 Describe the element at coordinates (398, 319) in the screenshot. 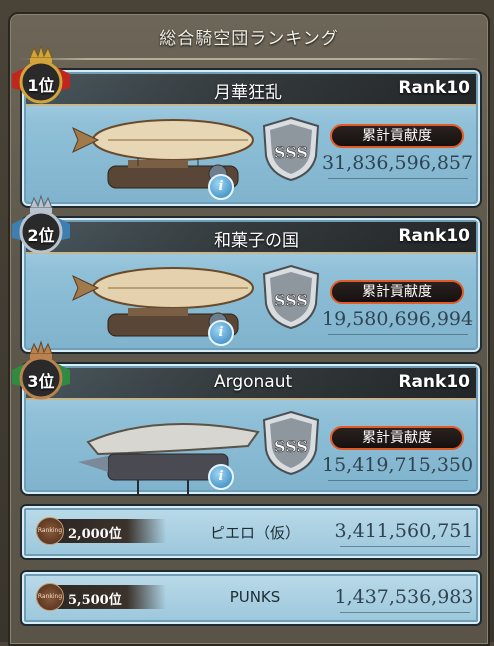

I see `crew-score: 19,580,696,994` at that location.